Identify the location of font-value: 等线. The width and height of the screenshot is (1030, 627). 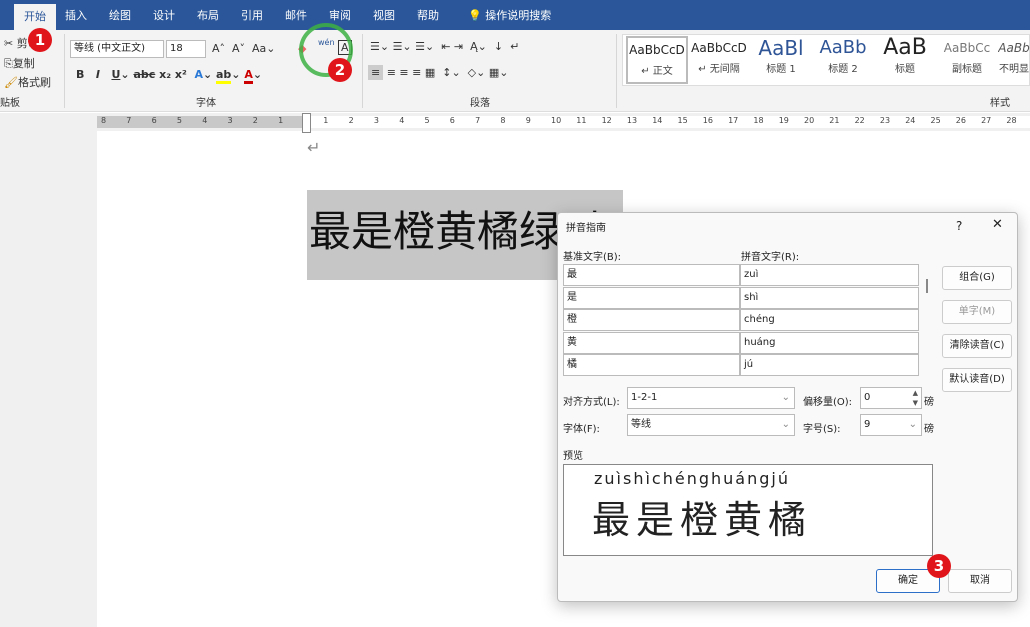
(641, 424).